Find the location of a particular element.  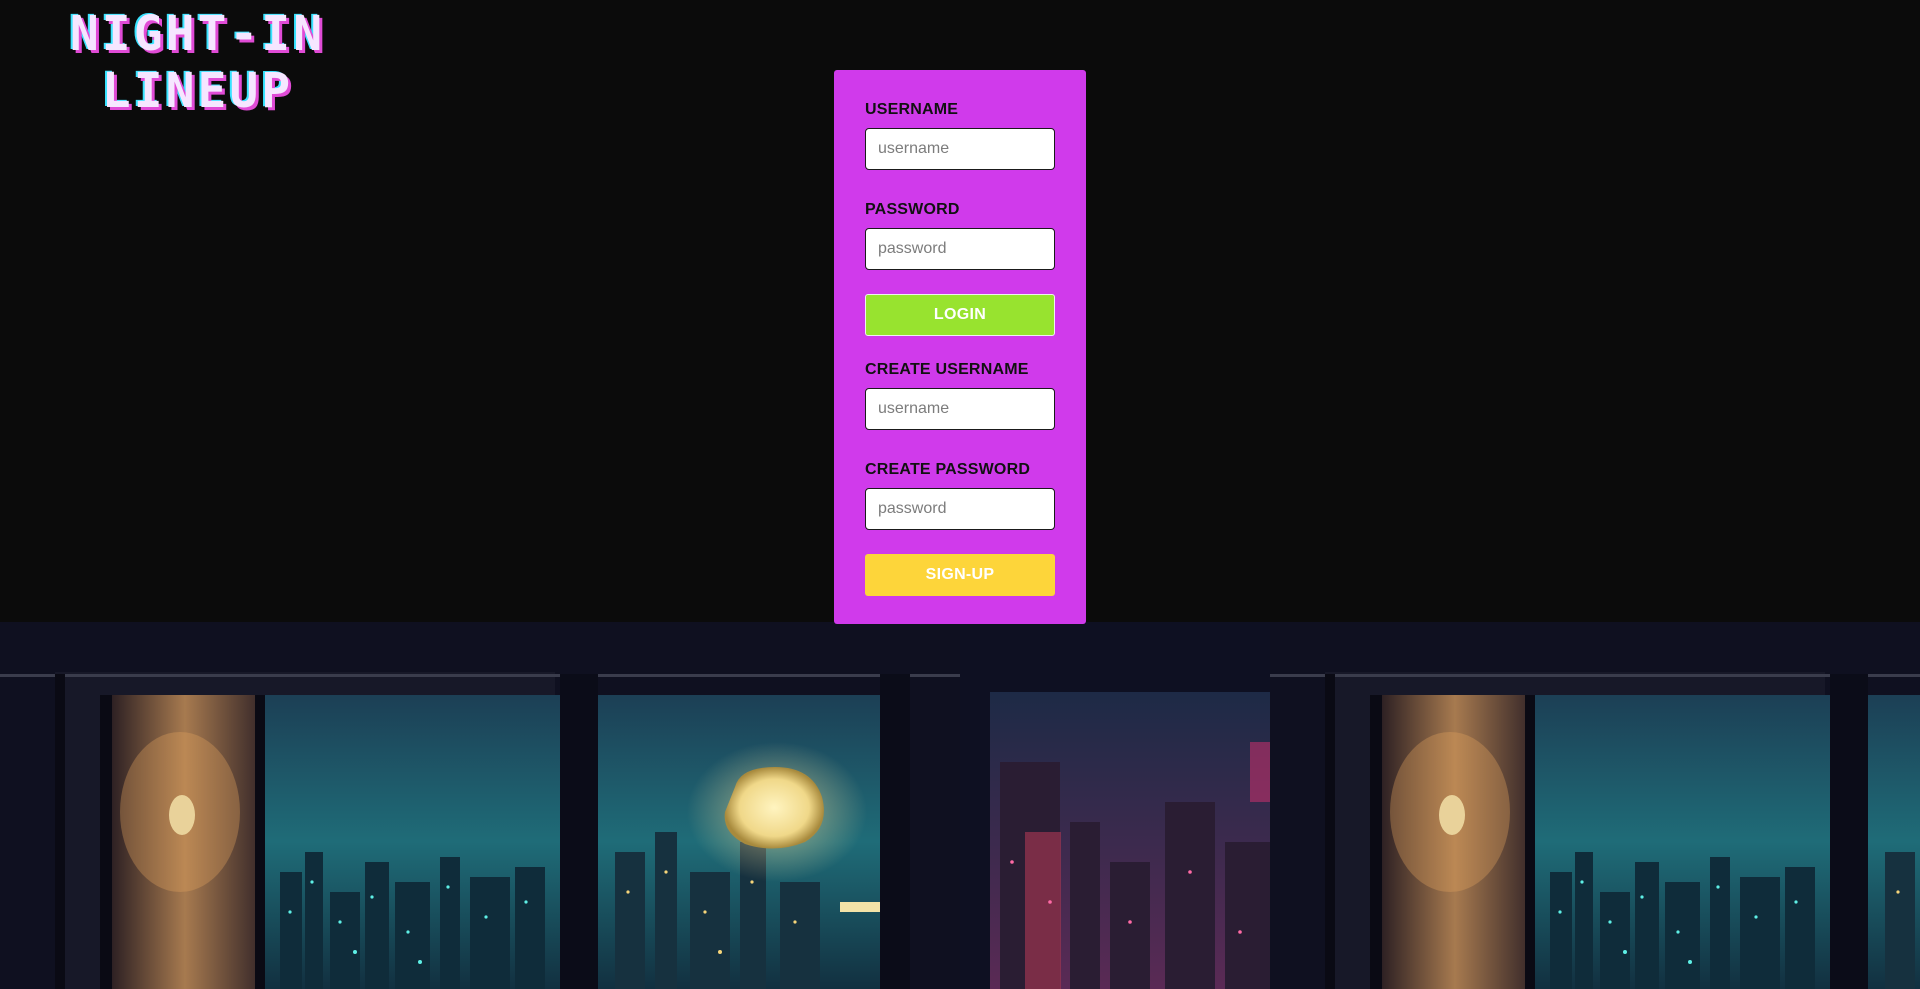

password-label: PASSWORD is located at coordinates (912, 209).